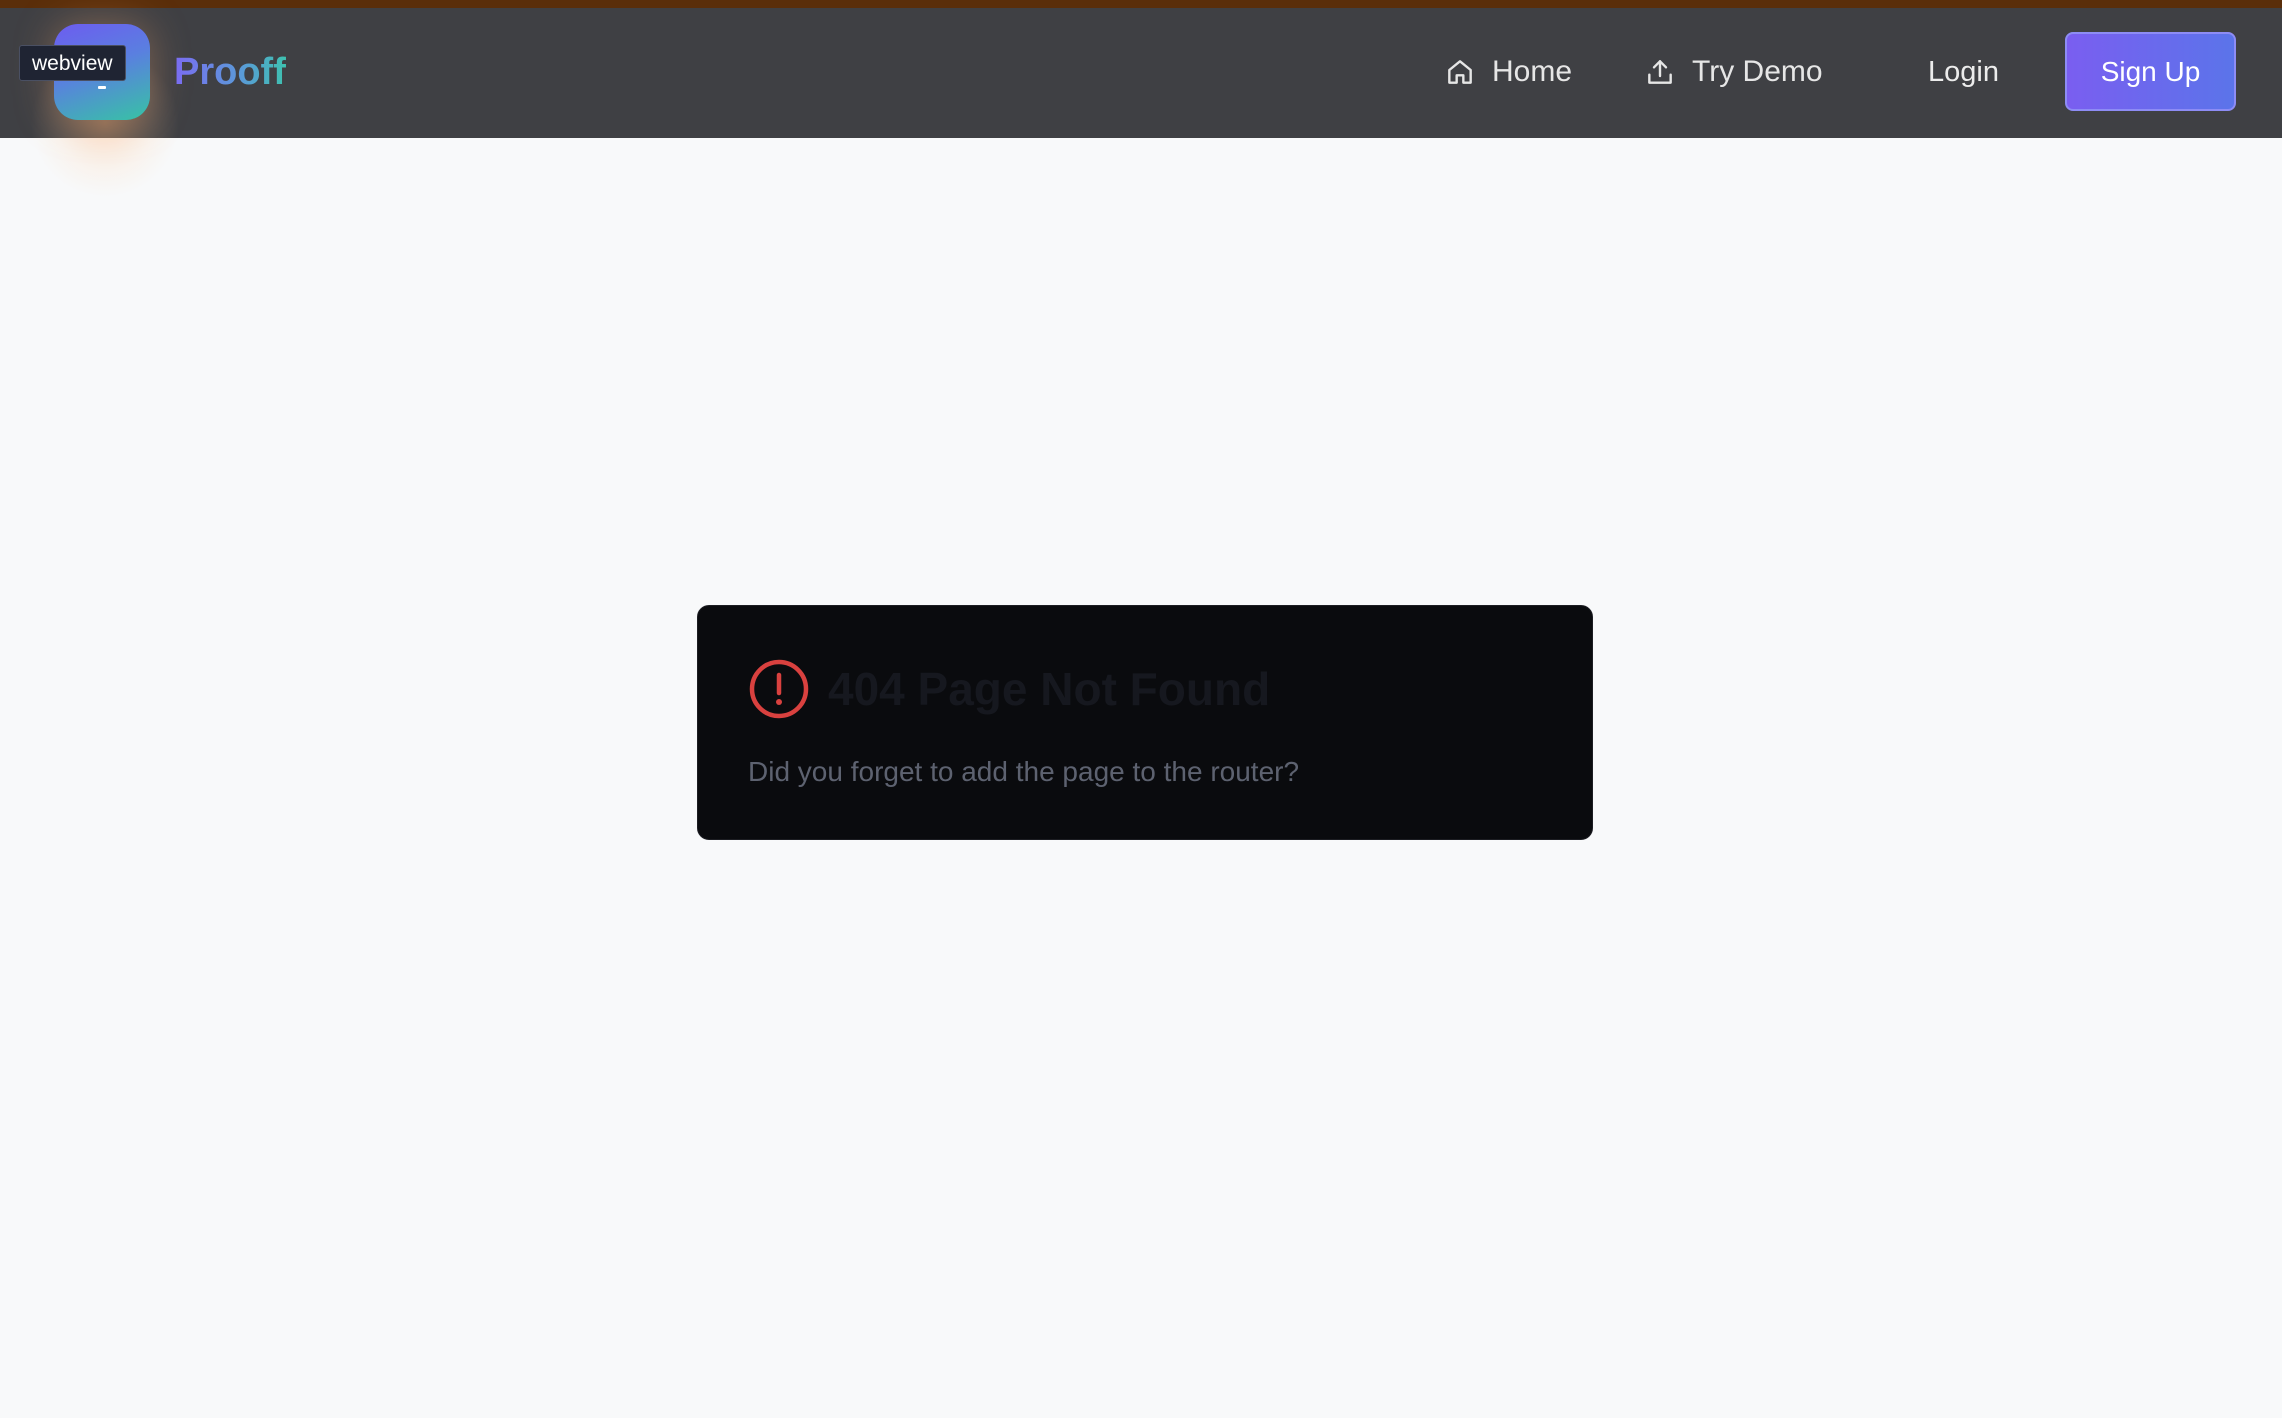  What do you see at coordinates (72, 63) in the screenshot?
I see `webview-badge: webview` at bounding box center [72, 63].